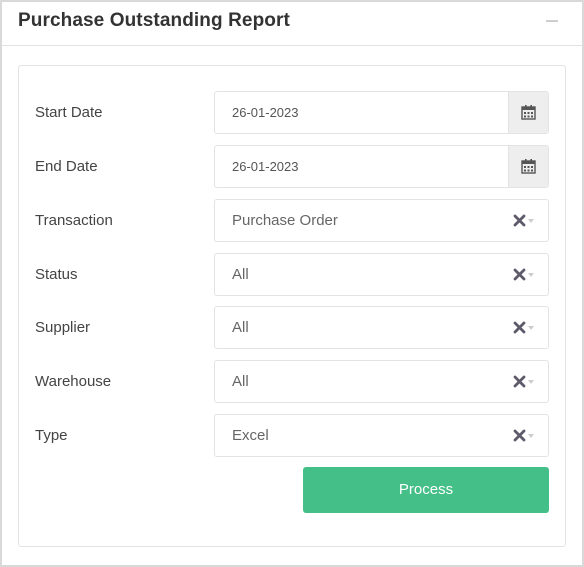 Image resolution: width=584 pixels, height=567 pixels. I want to click on type-label: Type, so click(51, 435).